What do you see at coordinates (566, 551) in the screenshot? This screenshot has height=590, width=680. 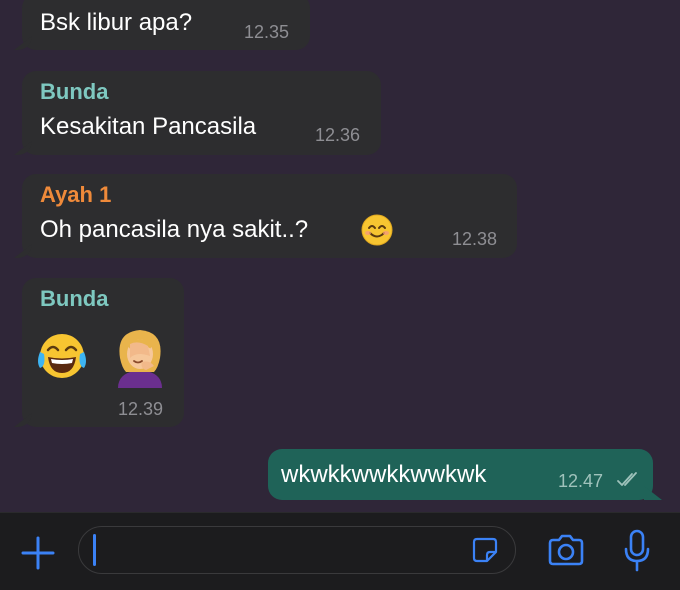 I see `camera-icon` at bounding box center [566, 551].